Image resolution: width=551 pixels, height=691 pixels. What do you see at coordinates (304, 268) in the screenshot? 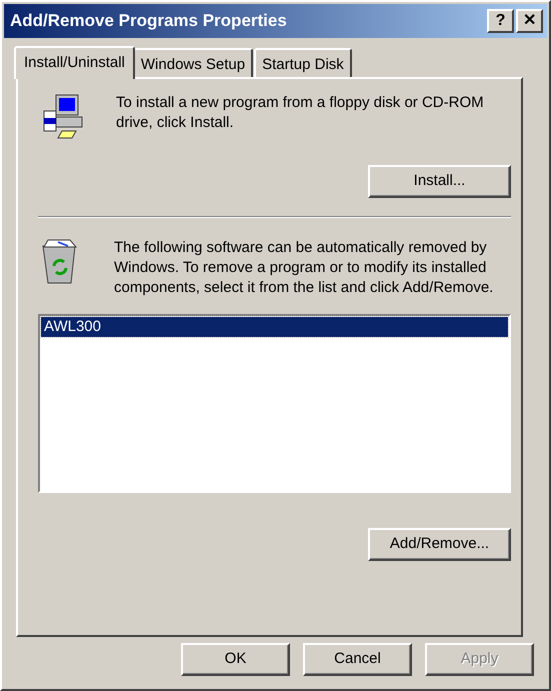
I see `remove-instructions: The following software can be automatically removed by Windows. To remove a program or to modify its installed components, select it from the list and click Add/Remove.` at bounding box center [304, 268].